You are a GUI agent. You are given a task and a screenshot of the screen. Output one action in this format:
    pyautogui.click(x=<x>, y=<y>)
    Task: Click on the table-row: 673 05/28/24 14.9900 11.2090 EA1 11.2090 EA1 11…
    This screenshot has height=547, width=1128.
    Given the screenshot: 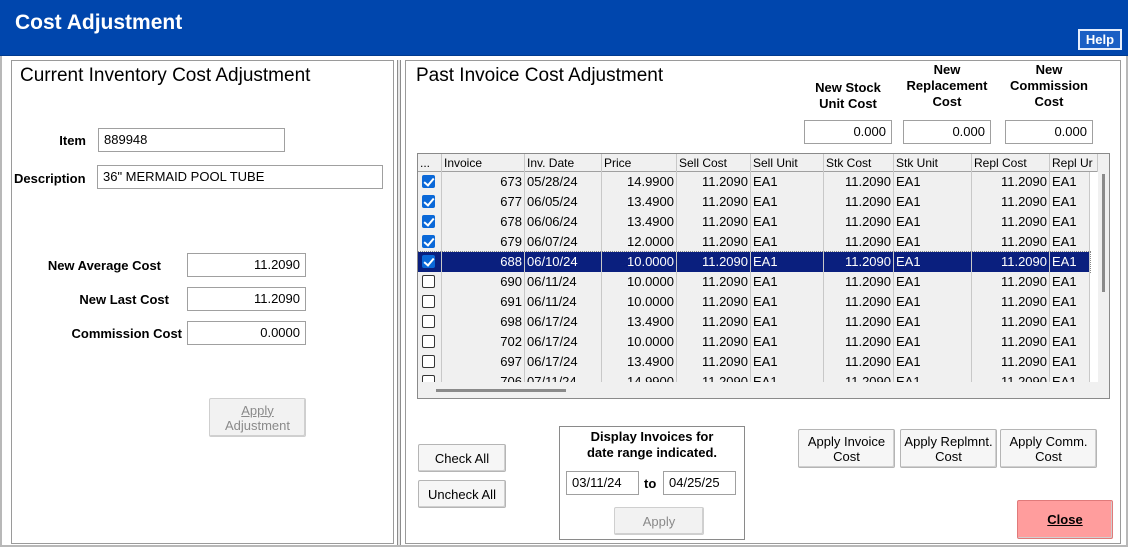 What is the action you would take?
    pyautogui.click(x=754, y=182)
    